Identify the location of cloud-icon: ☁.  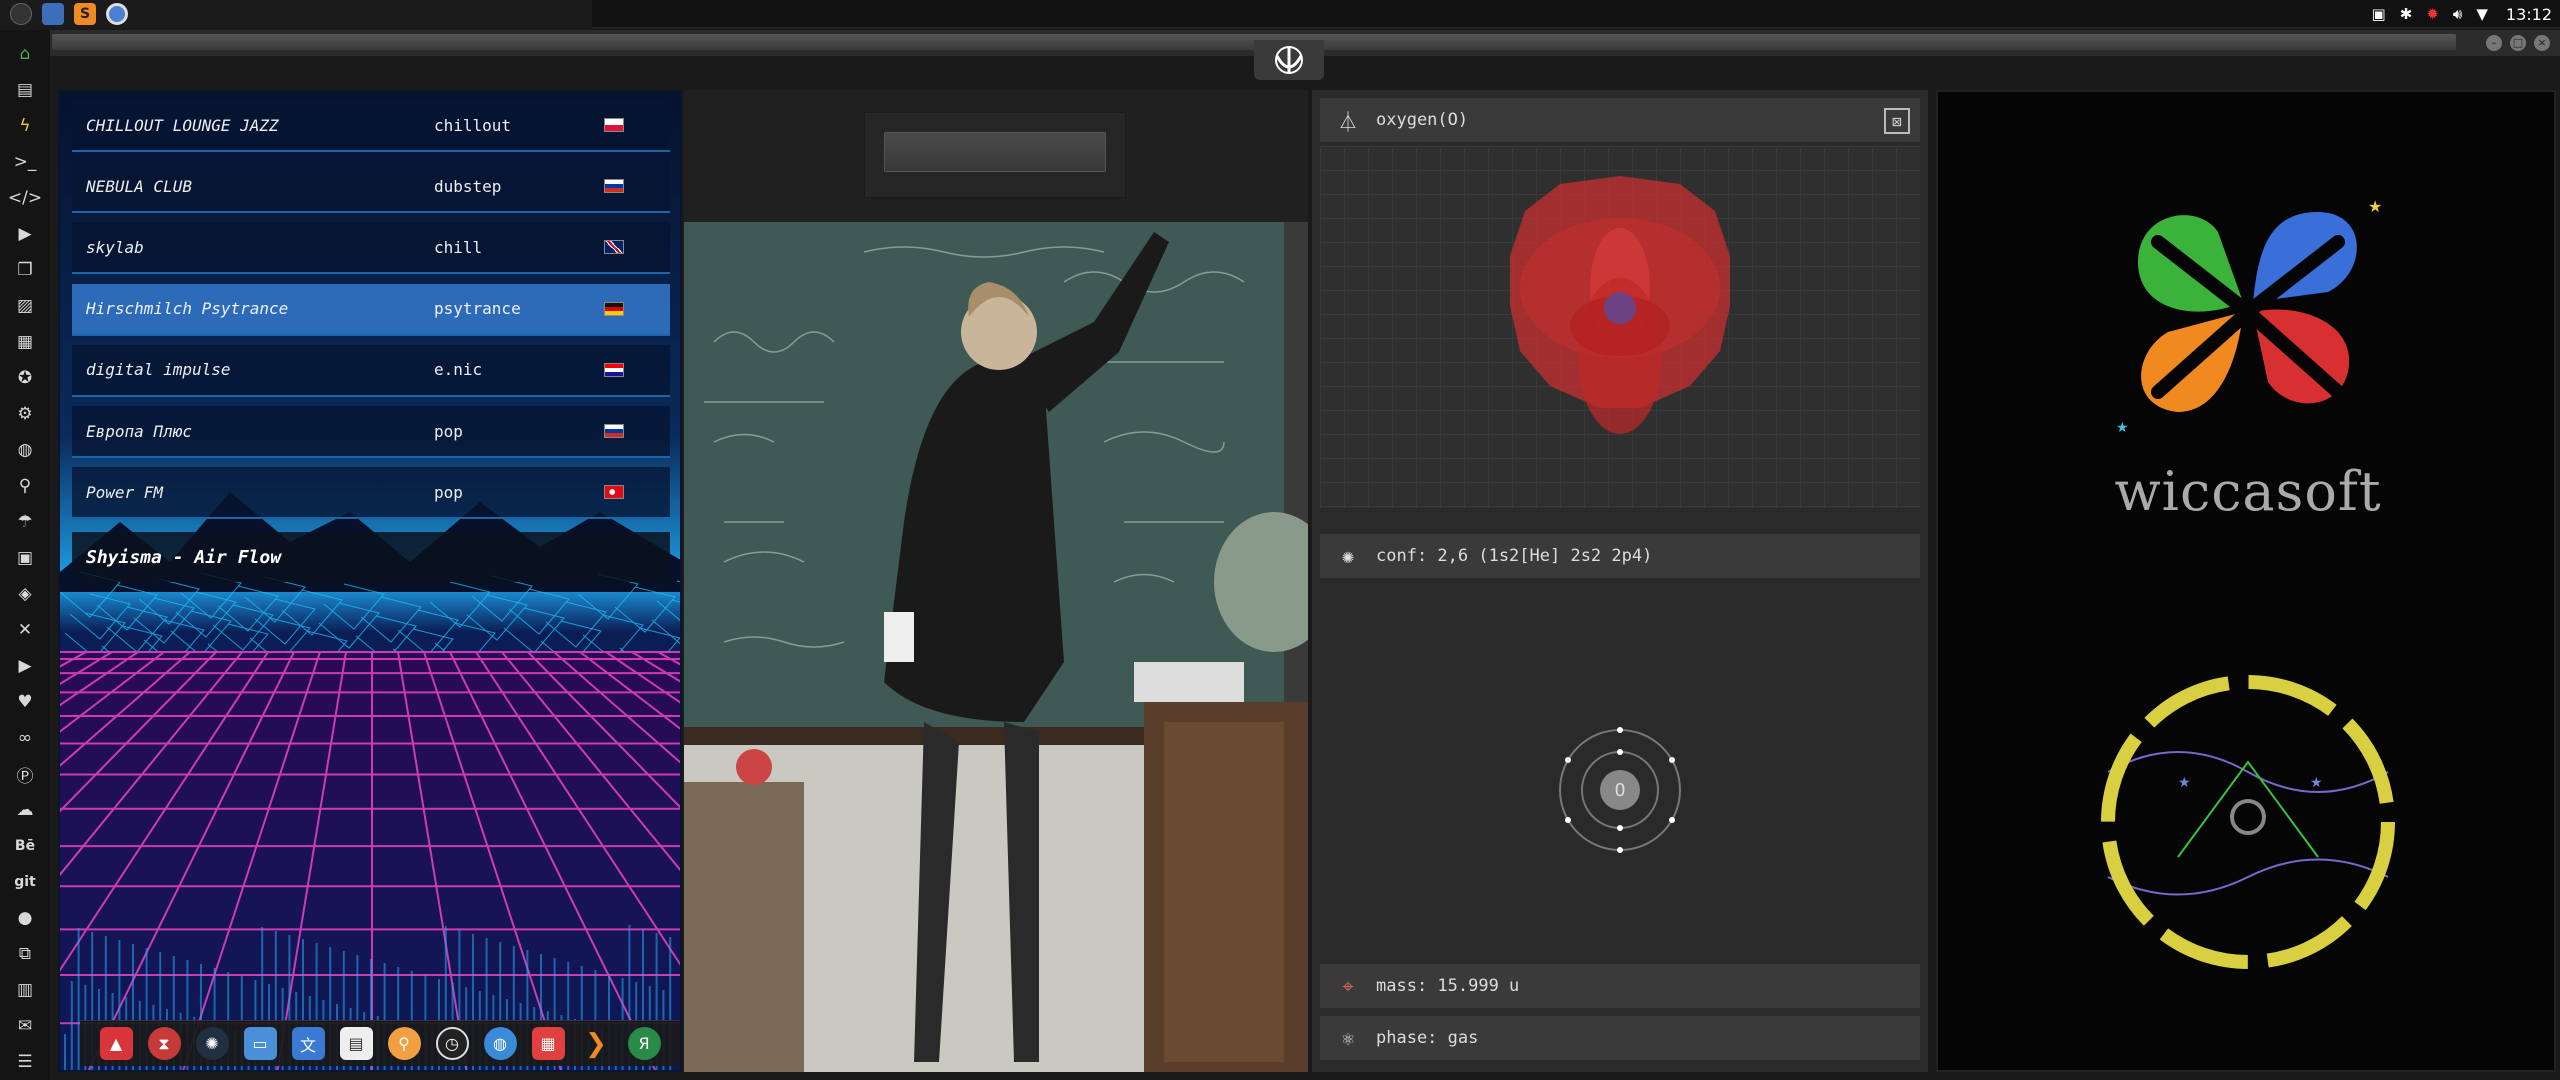
(25, 810).